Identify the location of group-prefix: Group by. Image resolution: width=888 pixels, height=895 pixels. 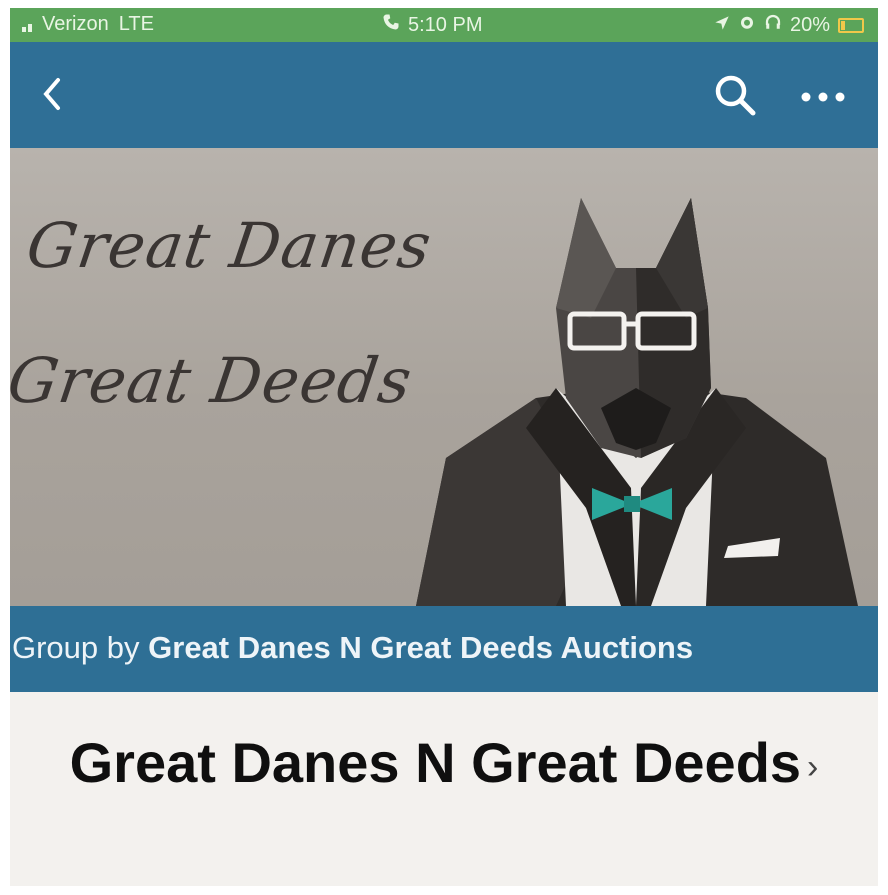
(76, 647).